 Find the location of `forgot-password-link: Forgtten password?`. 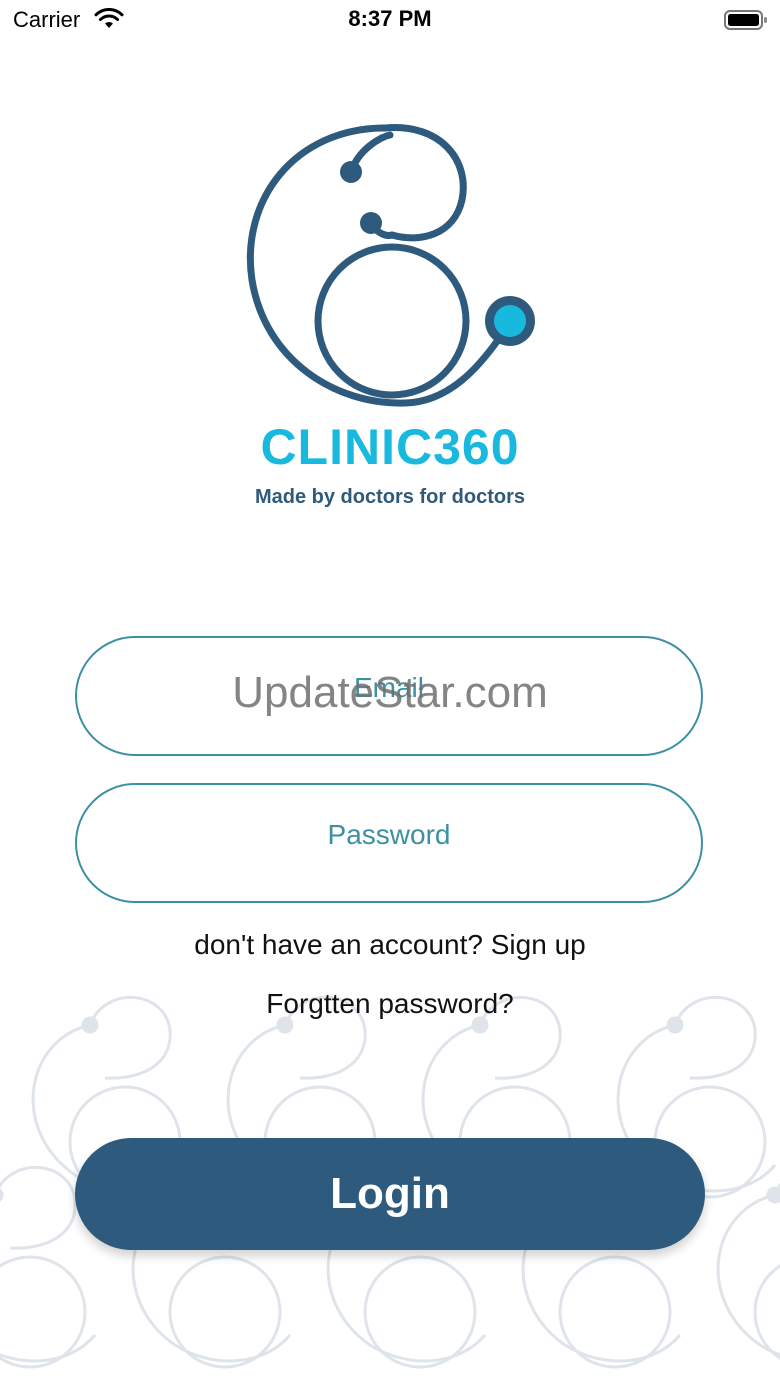

forgot-password-link: Forgtten password? is located at coordinates (390, 1004).